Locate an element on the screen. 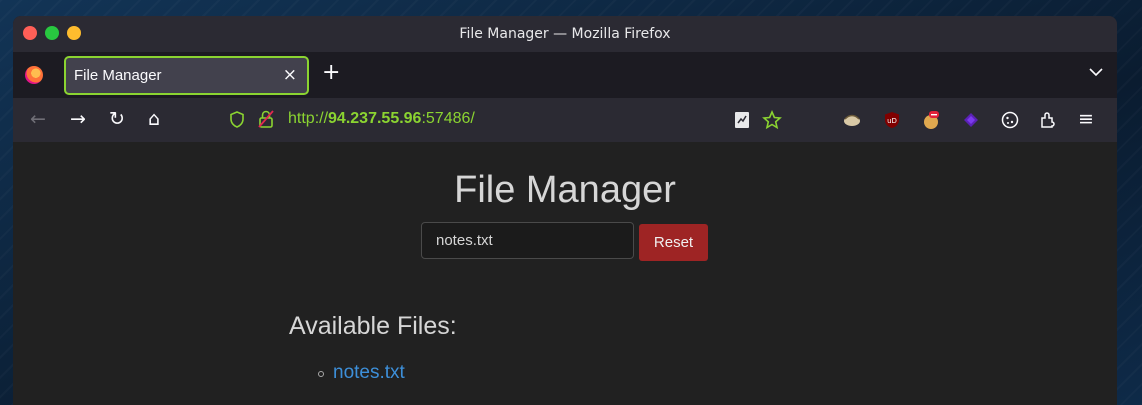  cookie-icon is located at coordinates (1010, 120).